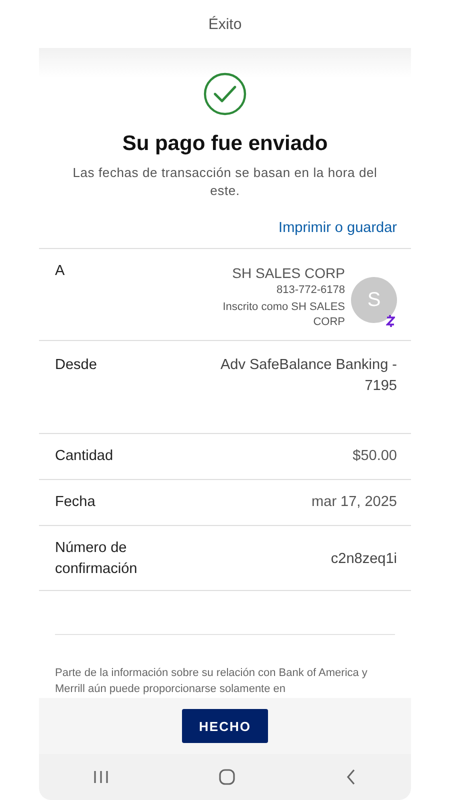 This screenshot has height=800, width=450. Describe the element at coordinates (227, 777) in the screenshot. I see `home-icon` at that location.